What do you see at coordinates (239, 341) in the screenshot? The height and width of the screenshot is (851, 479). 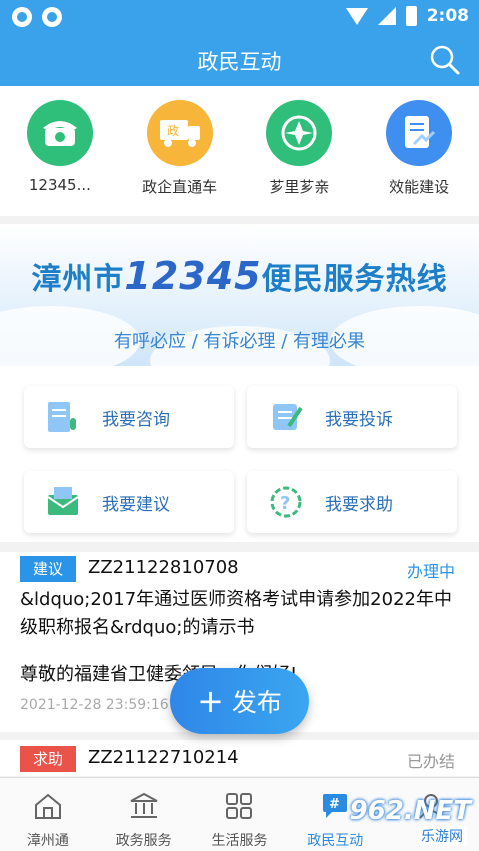 I see `banner-tagline: 有呼必应 / 有诉必理 / 有理必果` at bounding box center [239, 341].